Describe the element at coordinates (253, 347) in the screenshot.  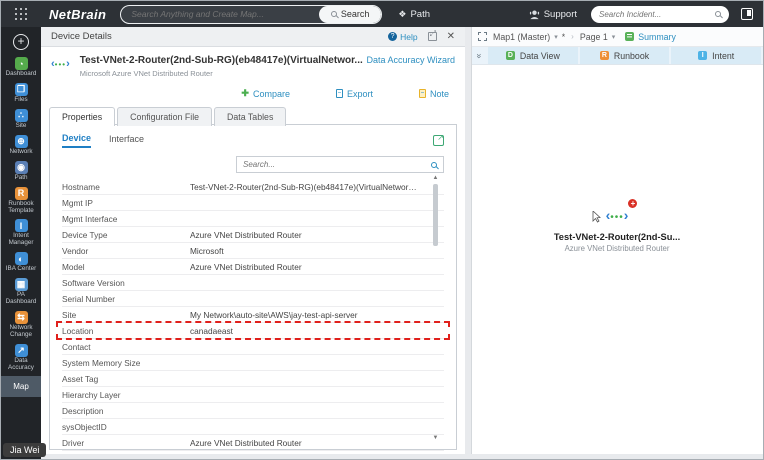
I see `property-row: Contact` at that location.